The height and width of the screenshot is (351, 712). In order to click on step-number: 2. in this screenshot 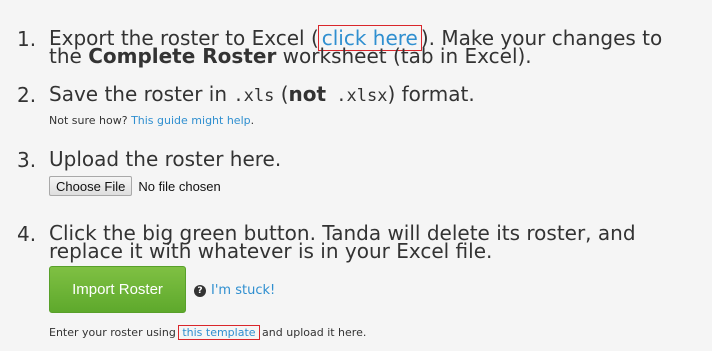, I will do `click(27, 95)`.